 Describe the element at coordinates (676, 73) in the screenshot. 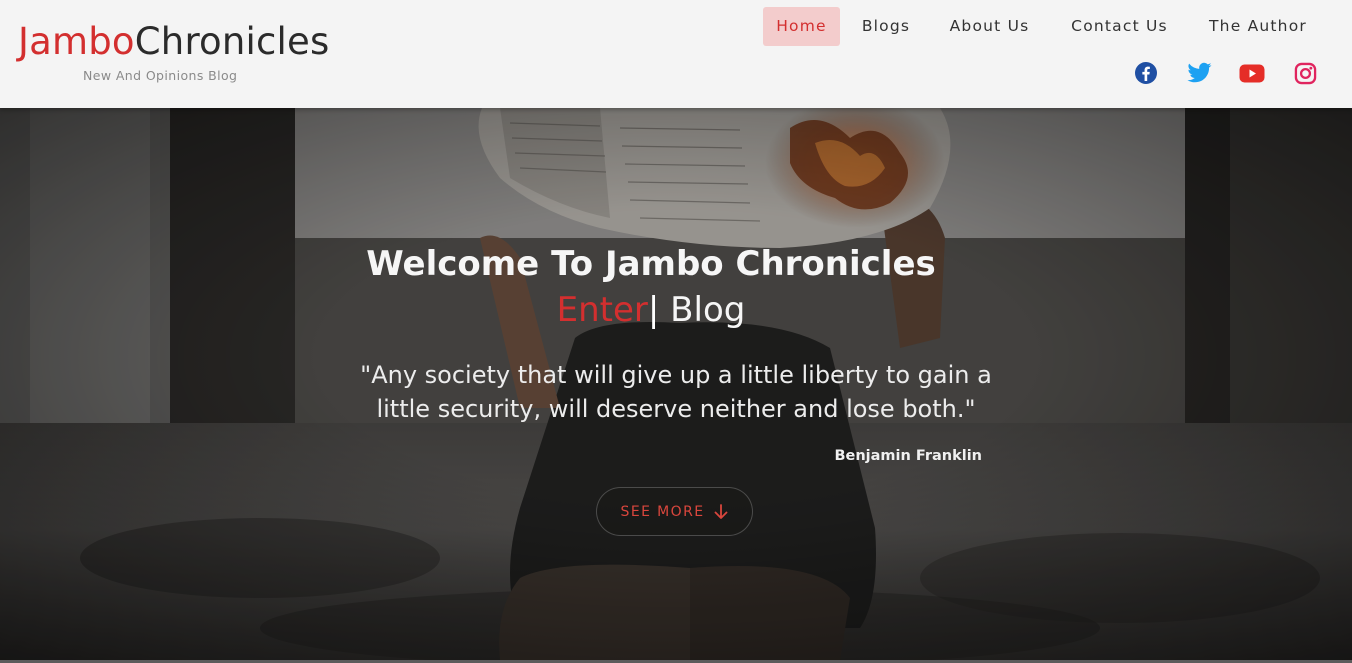

I see `social-links` at that location.